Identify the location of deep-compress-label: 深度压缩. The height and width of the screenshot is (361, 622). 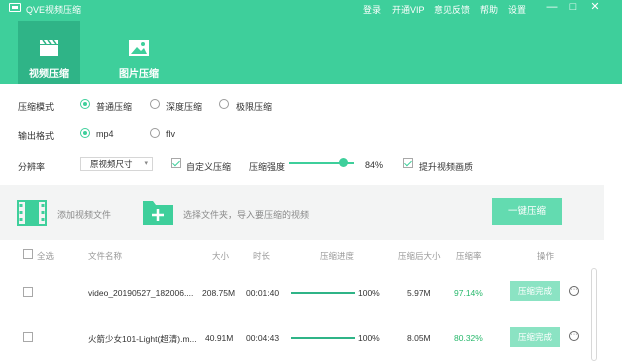
(184, 107).